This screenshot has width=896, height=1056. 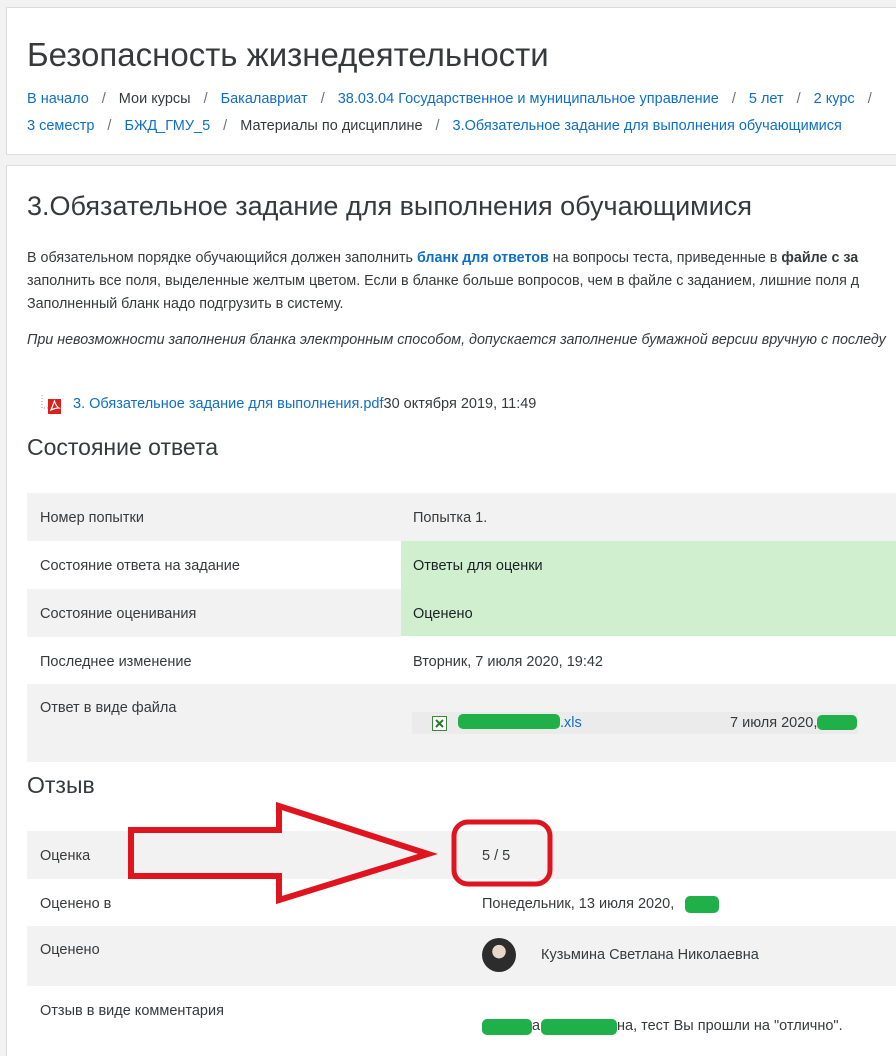 What do you see at coordinates (450, 518) in the screenshot?
I see `row-value: Попытка 1.` at bounding box center [450, 518].